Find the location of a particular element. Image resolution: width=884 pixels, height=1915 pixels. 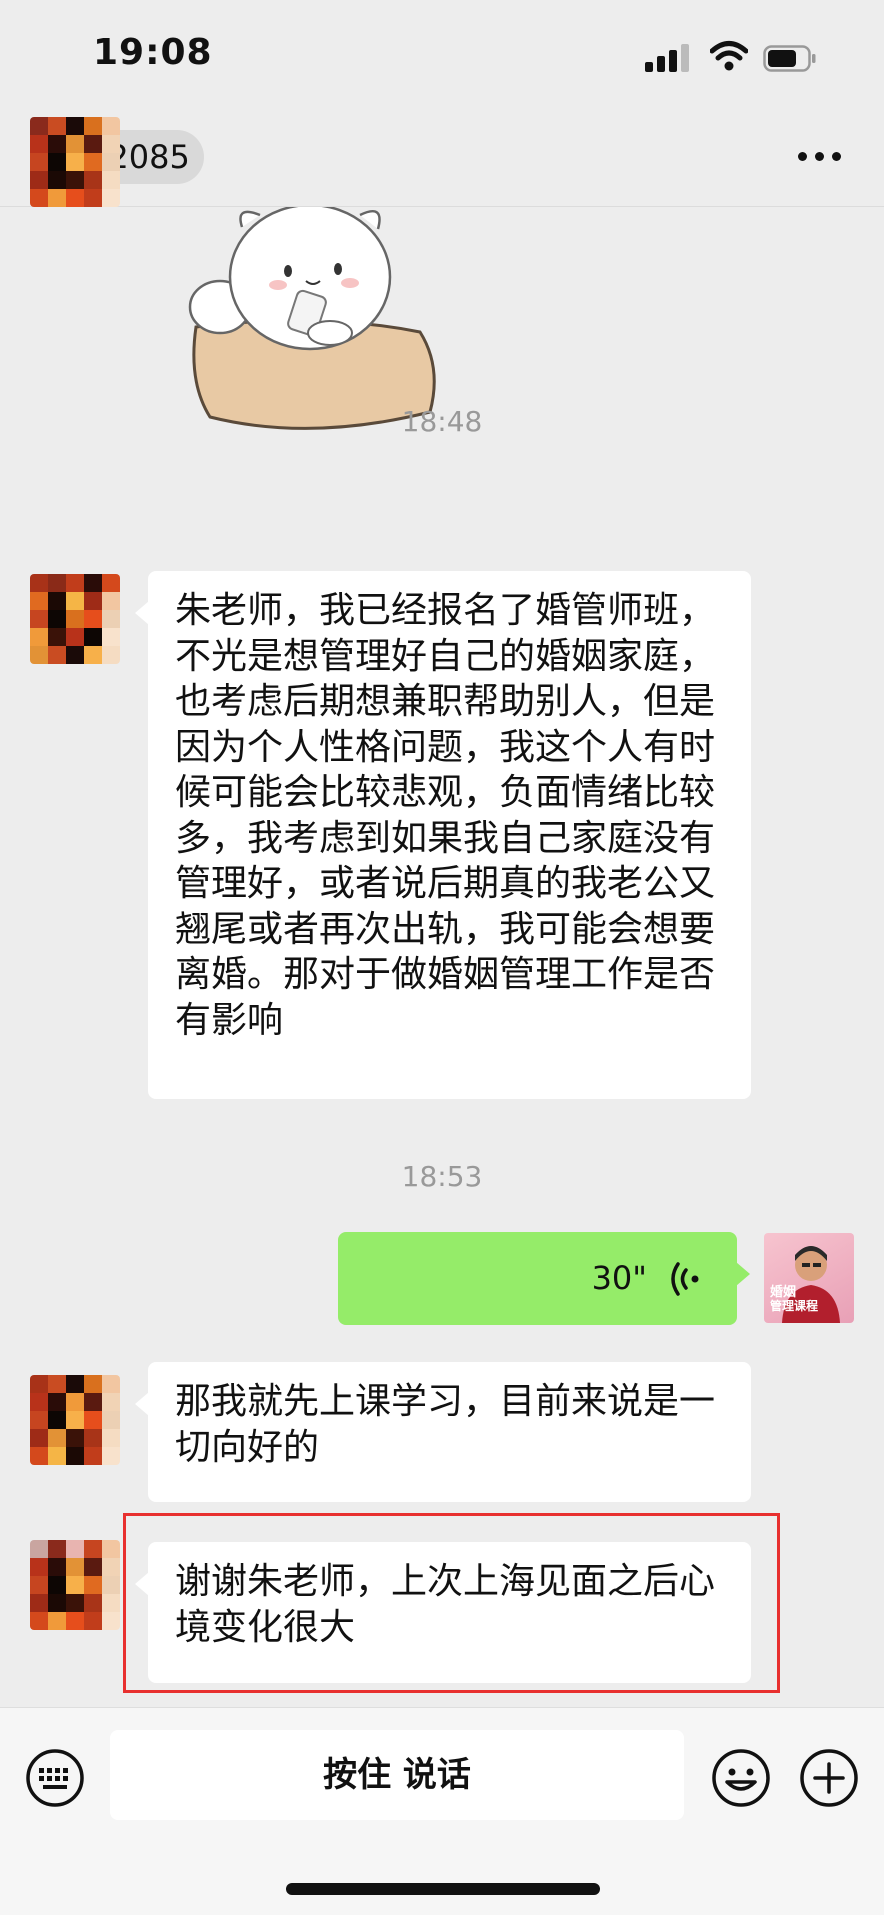

emoji-icon is located at coordinates (741, 1778).